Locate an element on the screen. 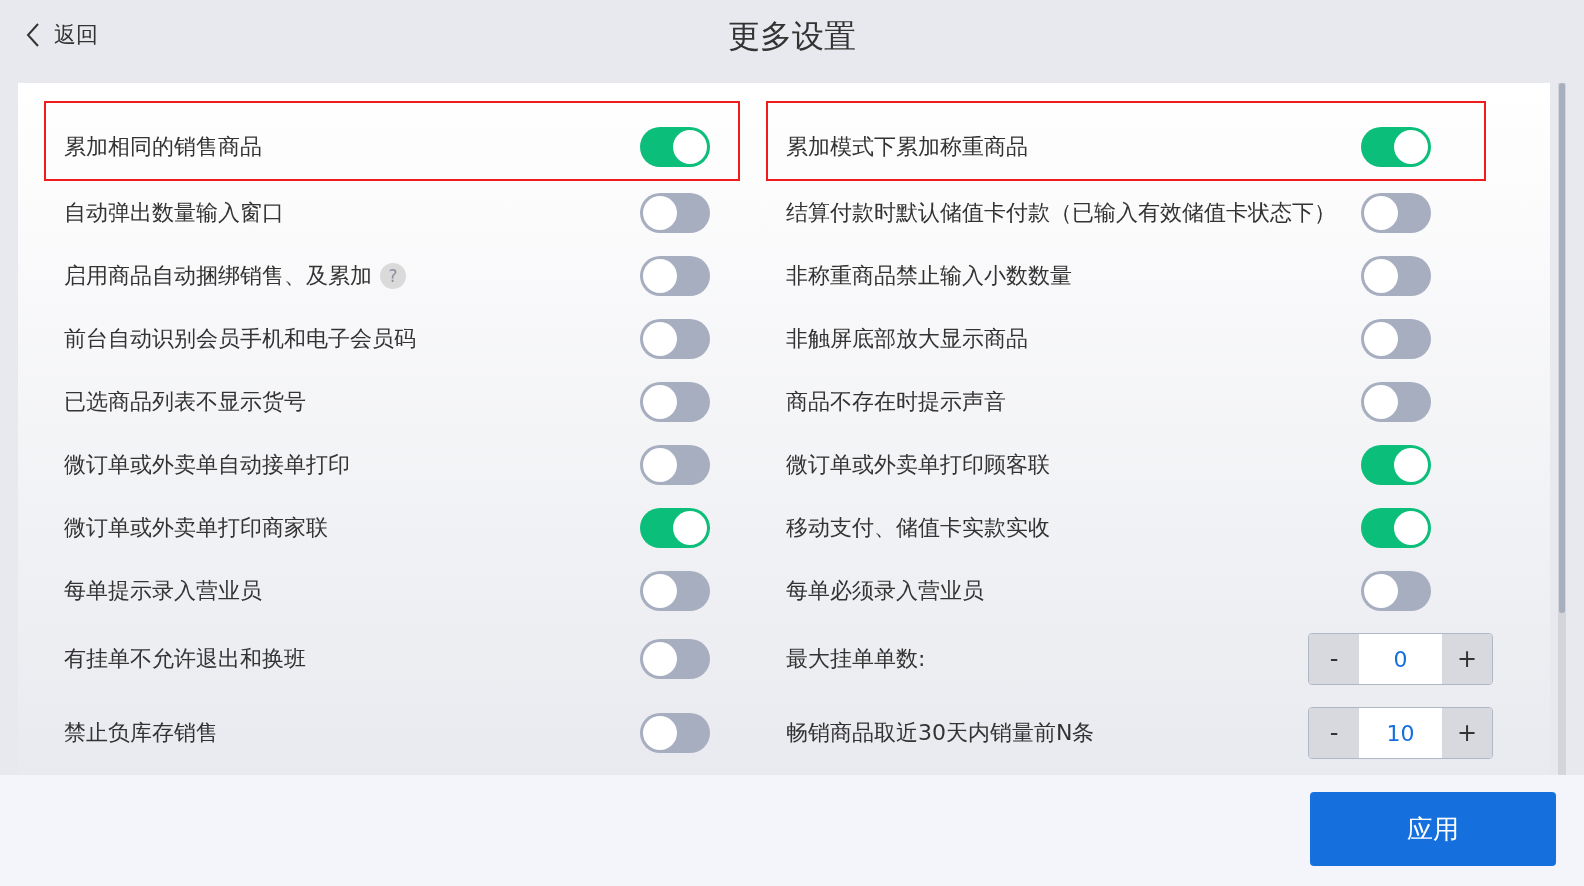 Image resolution: width=1584 pixels, height=886 pixels. setting-label: 每单必须录入营业员 is located at coordinates (885, 590).